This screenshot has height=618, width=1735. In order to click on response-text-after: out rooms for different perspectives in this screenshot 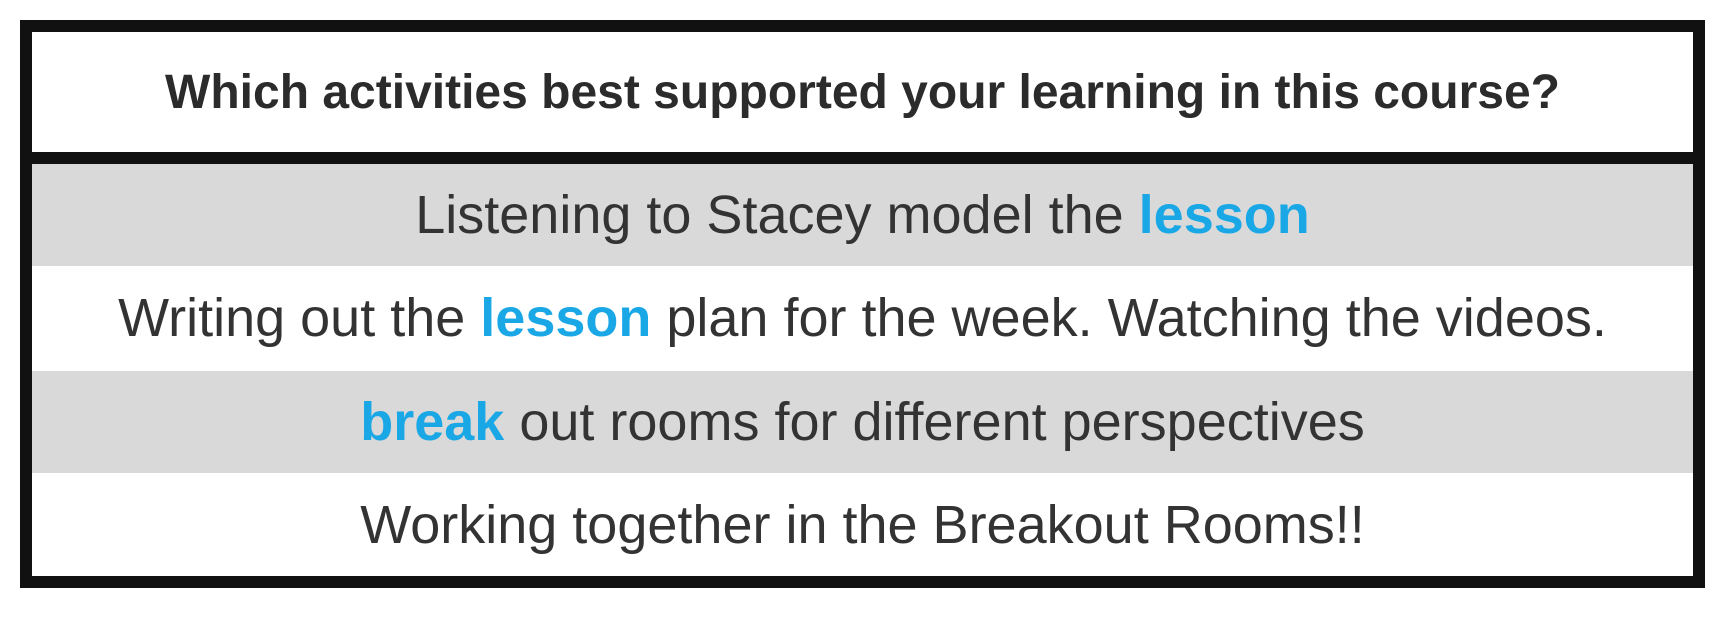, I will do `click(934, 421)`.